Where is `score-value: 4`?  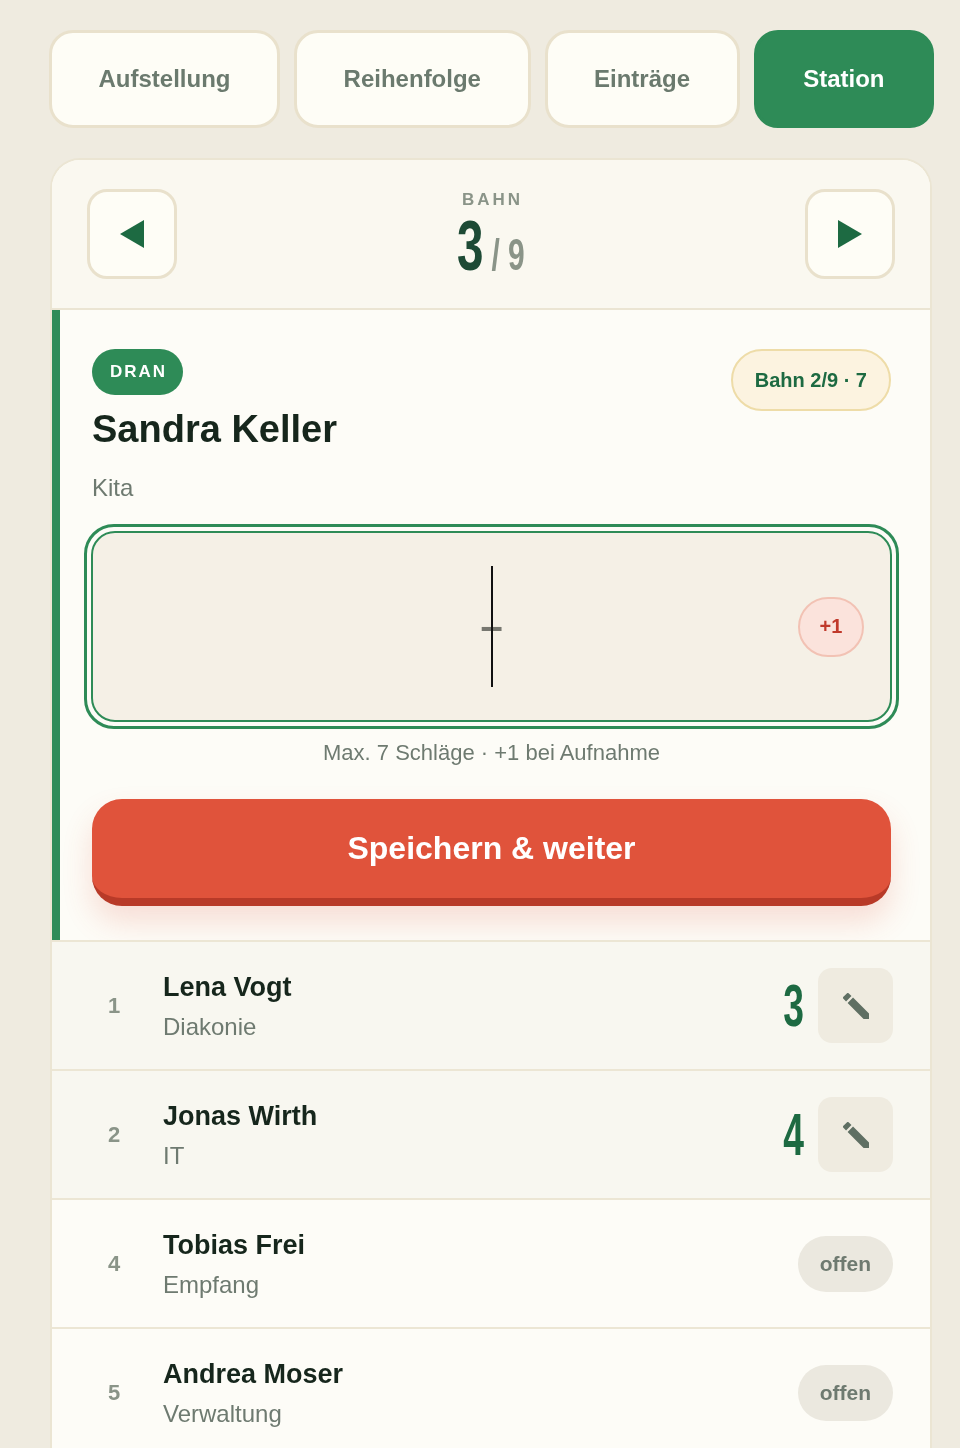
score-value: 4 is located at coordinates (793, 1134).